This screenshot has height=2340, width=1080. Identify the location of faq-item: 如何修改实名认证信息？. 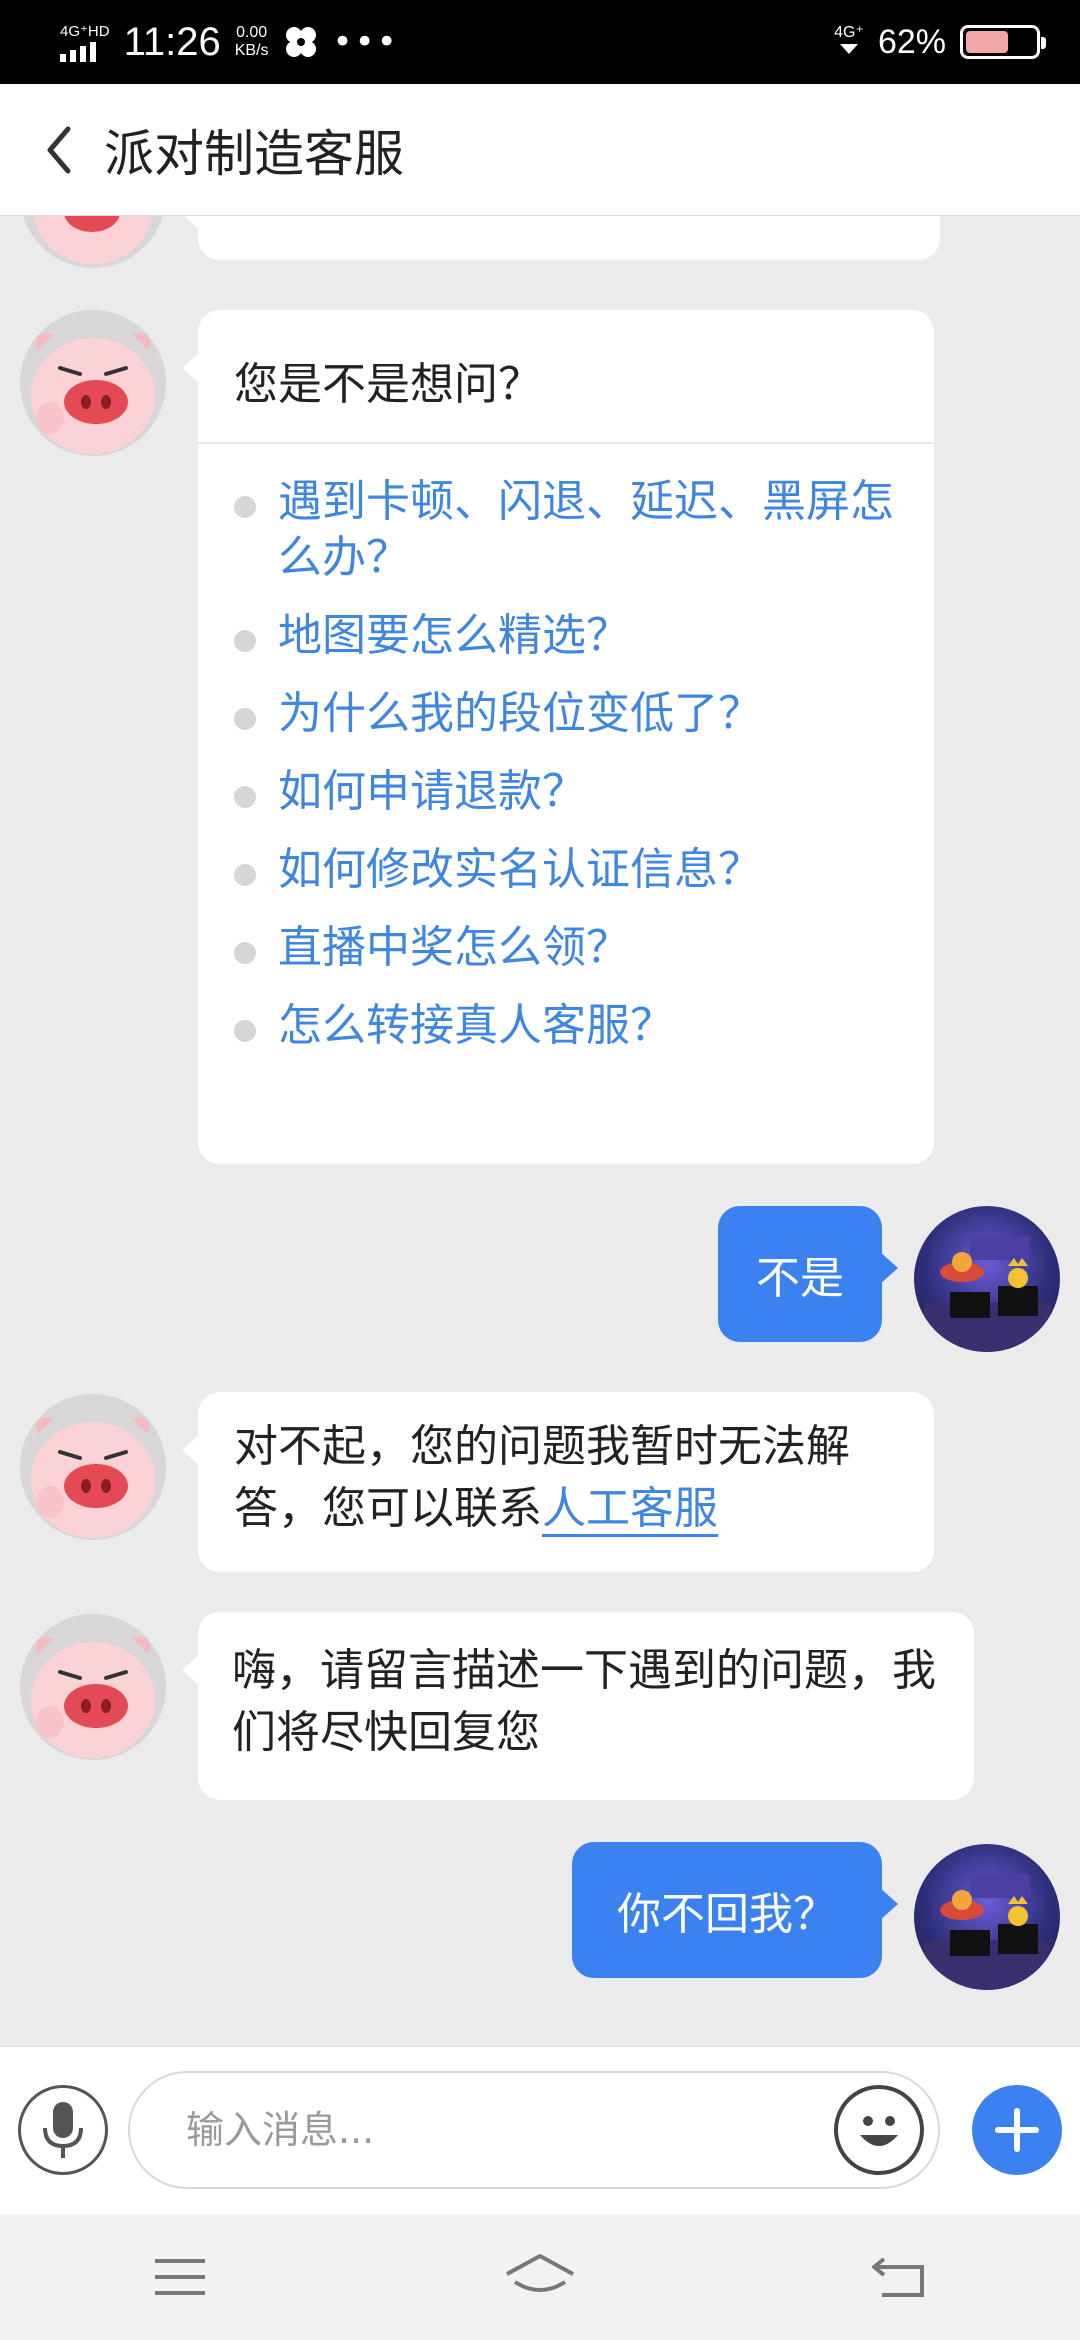
(566, 870).